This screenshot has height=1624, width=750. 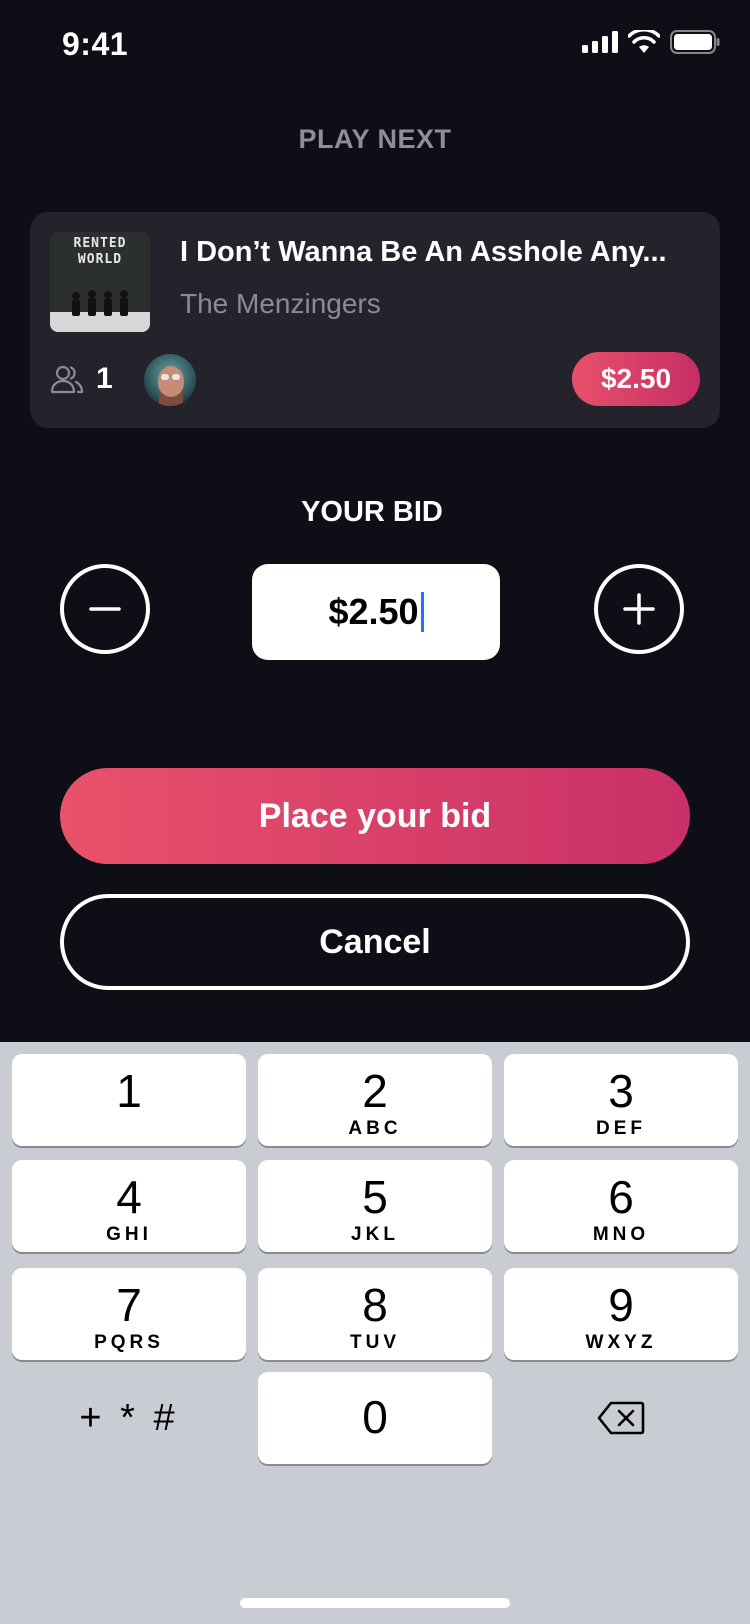 I want to click on wifi-icon, so click(x=644, y=41).